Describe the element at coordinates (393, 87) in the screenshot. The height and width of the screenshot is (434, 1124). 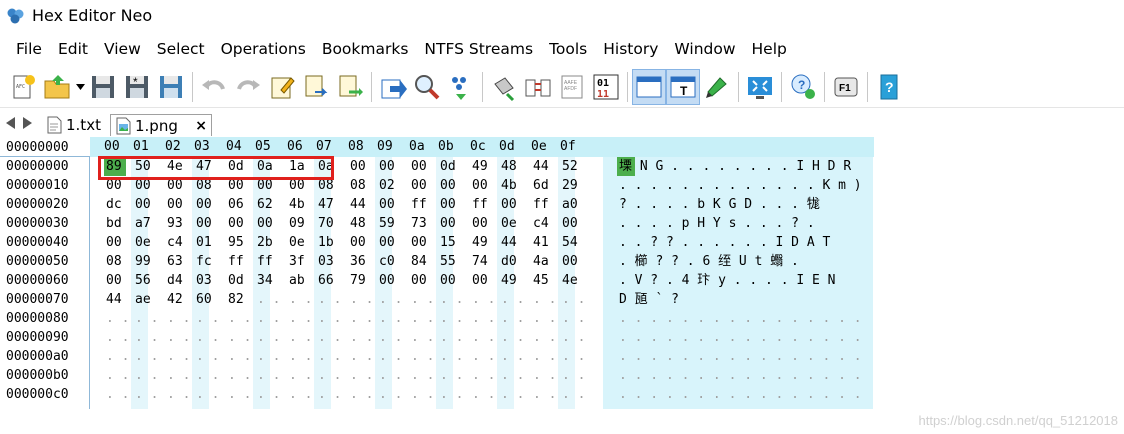
I see `goto-button` at that location.